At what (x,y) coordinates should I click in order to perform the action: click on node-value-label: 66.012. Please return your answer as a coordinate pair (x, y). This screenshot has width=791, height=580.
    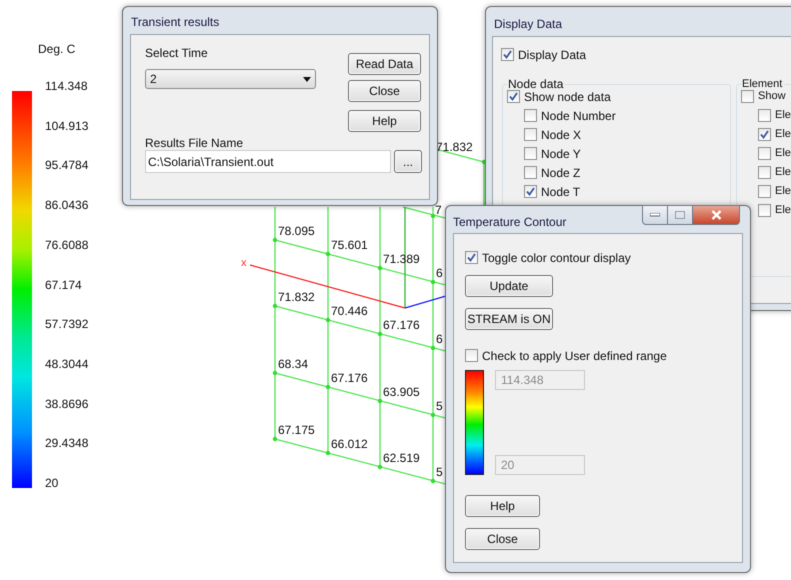
    Looking at the image, I should click on (349, 444).